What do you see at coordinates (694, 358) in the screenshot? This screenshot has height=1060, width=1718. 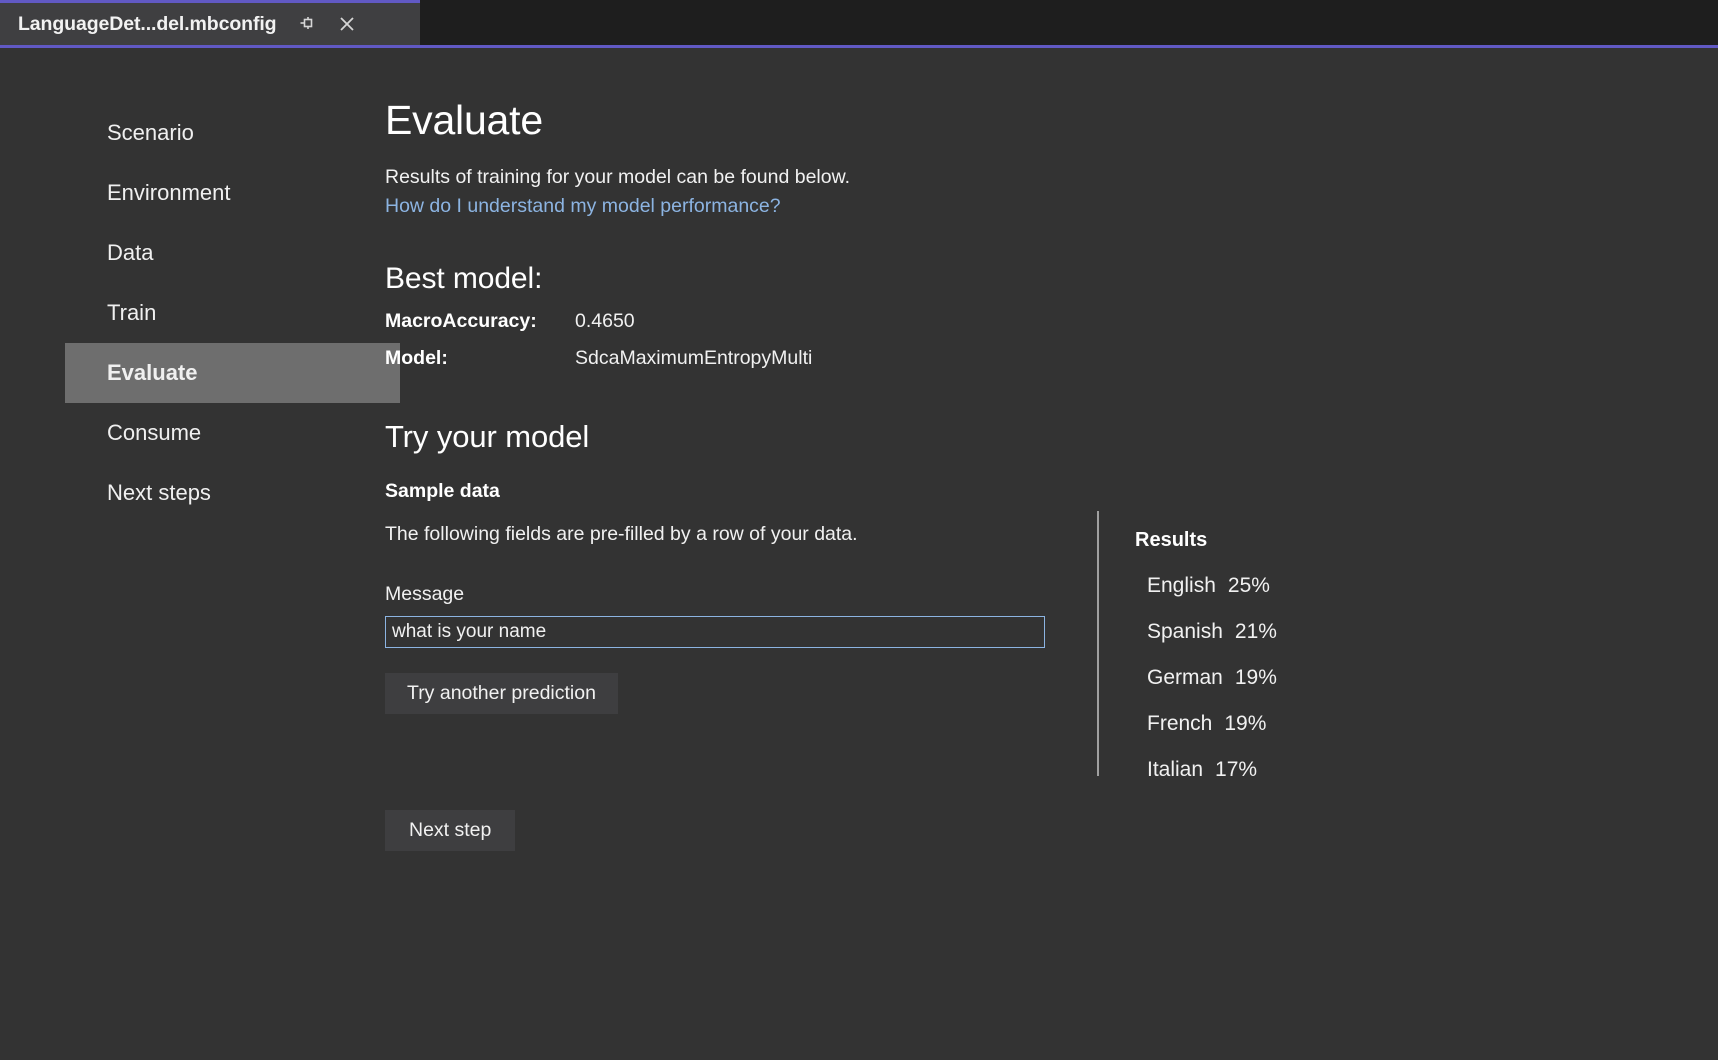 I see `model-value: SdcaMaximumEntropyMulti` at bounding box center [694, 358].